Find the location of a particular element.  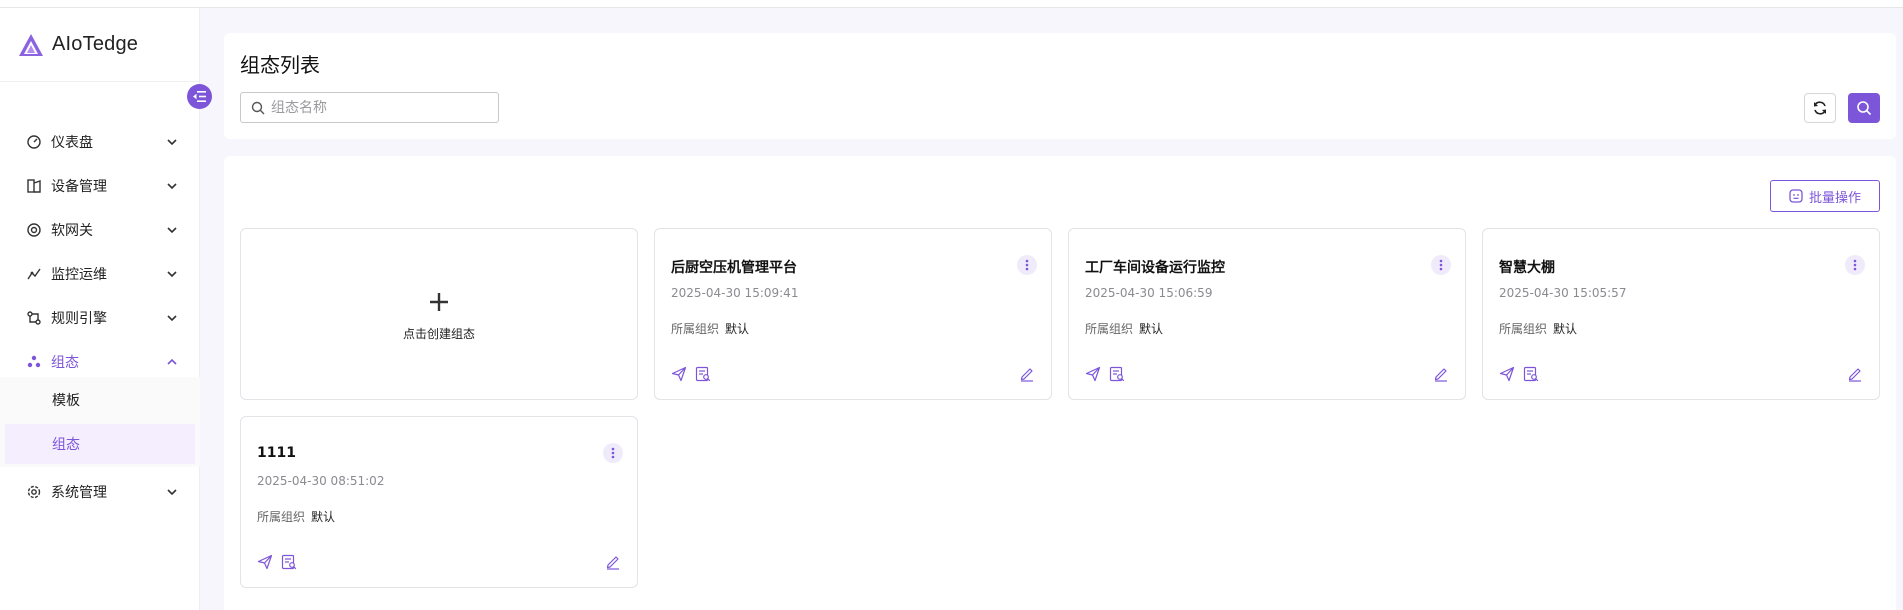

sidebar-item-device-management: 设备管理 is located at coordinates (100, 186).